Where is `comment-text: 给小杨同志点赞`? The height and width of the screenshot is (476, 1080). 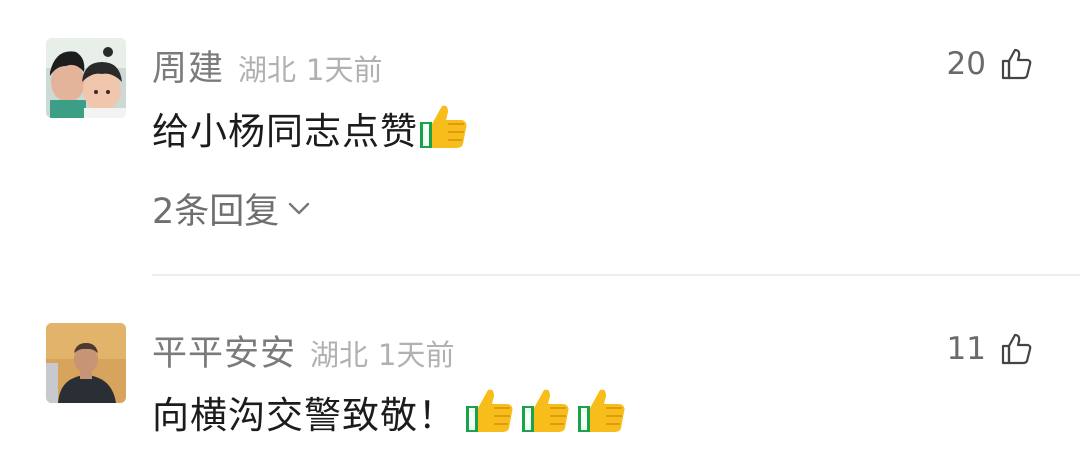
comment-text: 给小杨同志点赞 is located at coordinates (311, 128).